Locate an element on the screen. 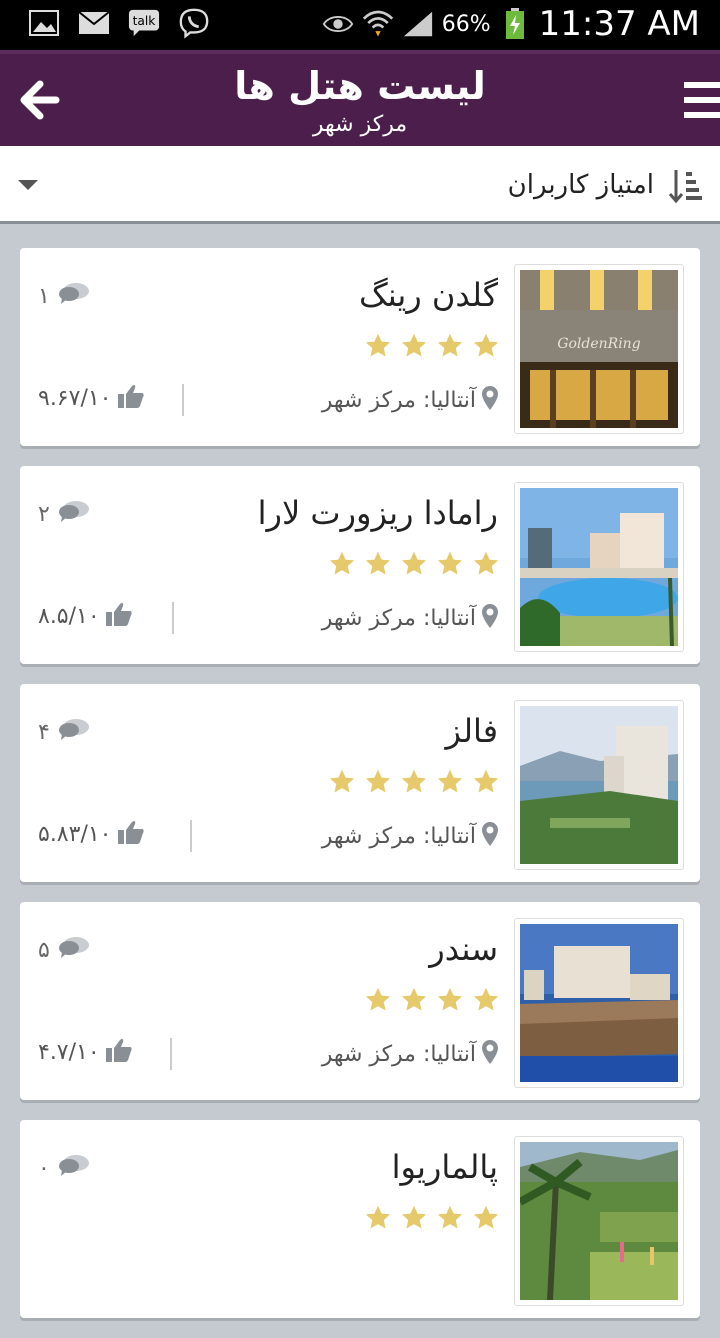  hotel-name: رامادا ریزورت لارا is located at coordinates (377, 513).